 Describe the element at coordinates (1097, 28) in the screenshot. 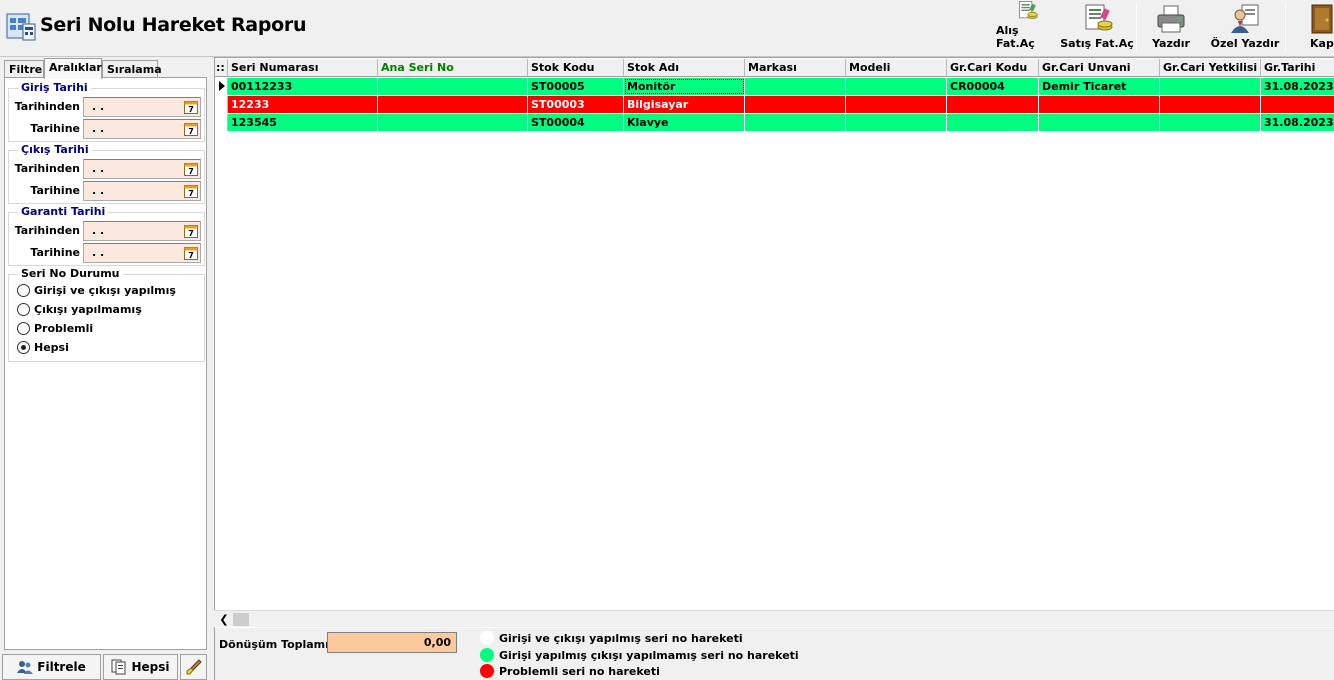

I see `sales-invoice-button: Satış Fat.Aç` at that location.